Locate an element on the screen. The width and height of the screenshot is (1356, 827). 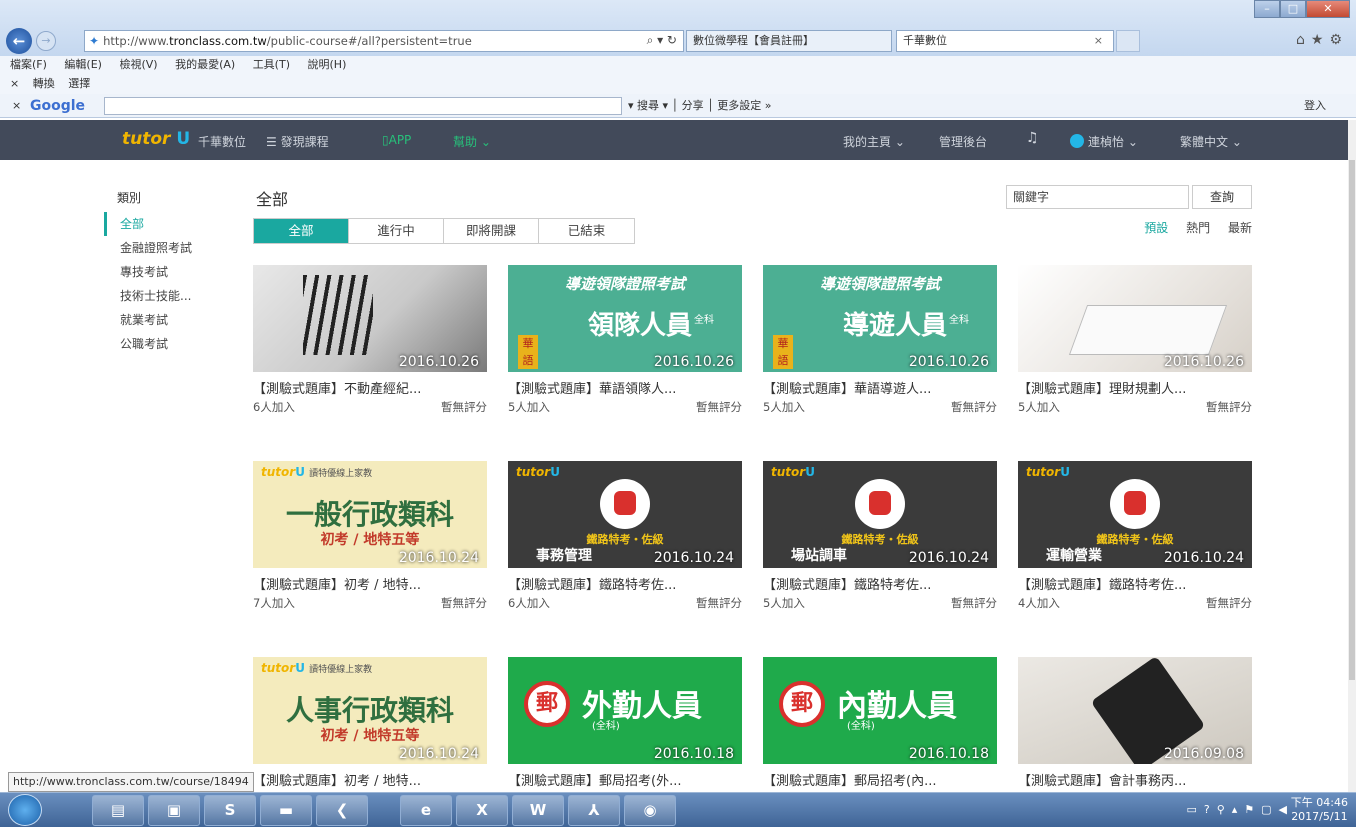
course-thumbnail: tutorU 鐵路特考・佐級 場站調車 2016.10.24 is located at coordinates (880, 514).